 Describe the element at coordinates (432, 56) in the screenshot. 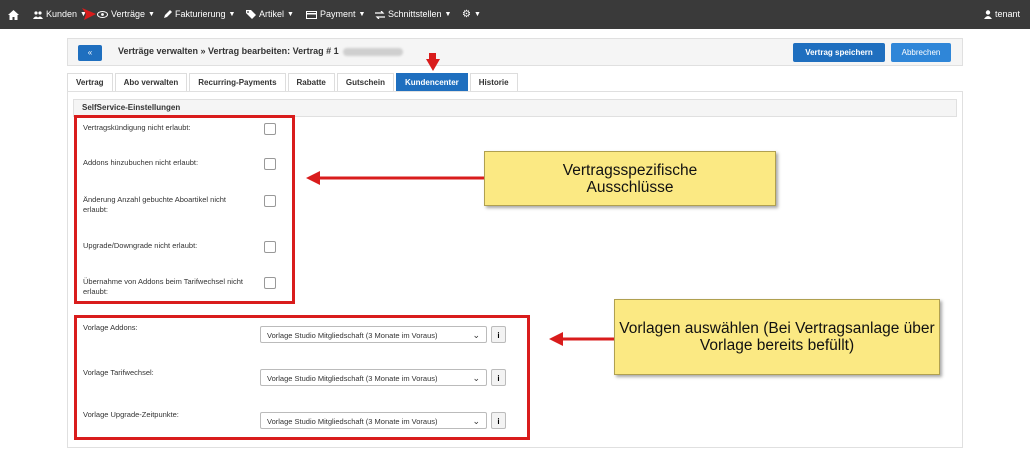

I see `arrow-stem` at that location.